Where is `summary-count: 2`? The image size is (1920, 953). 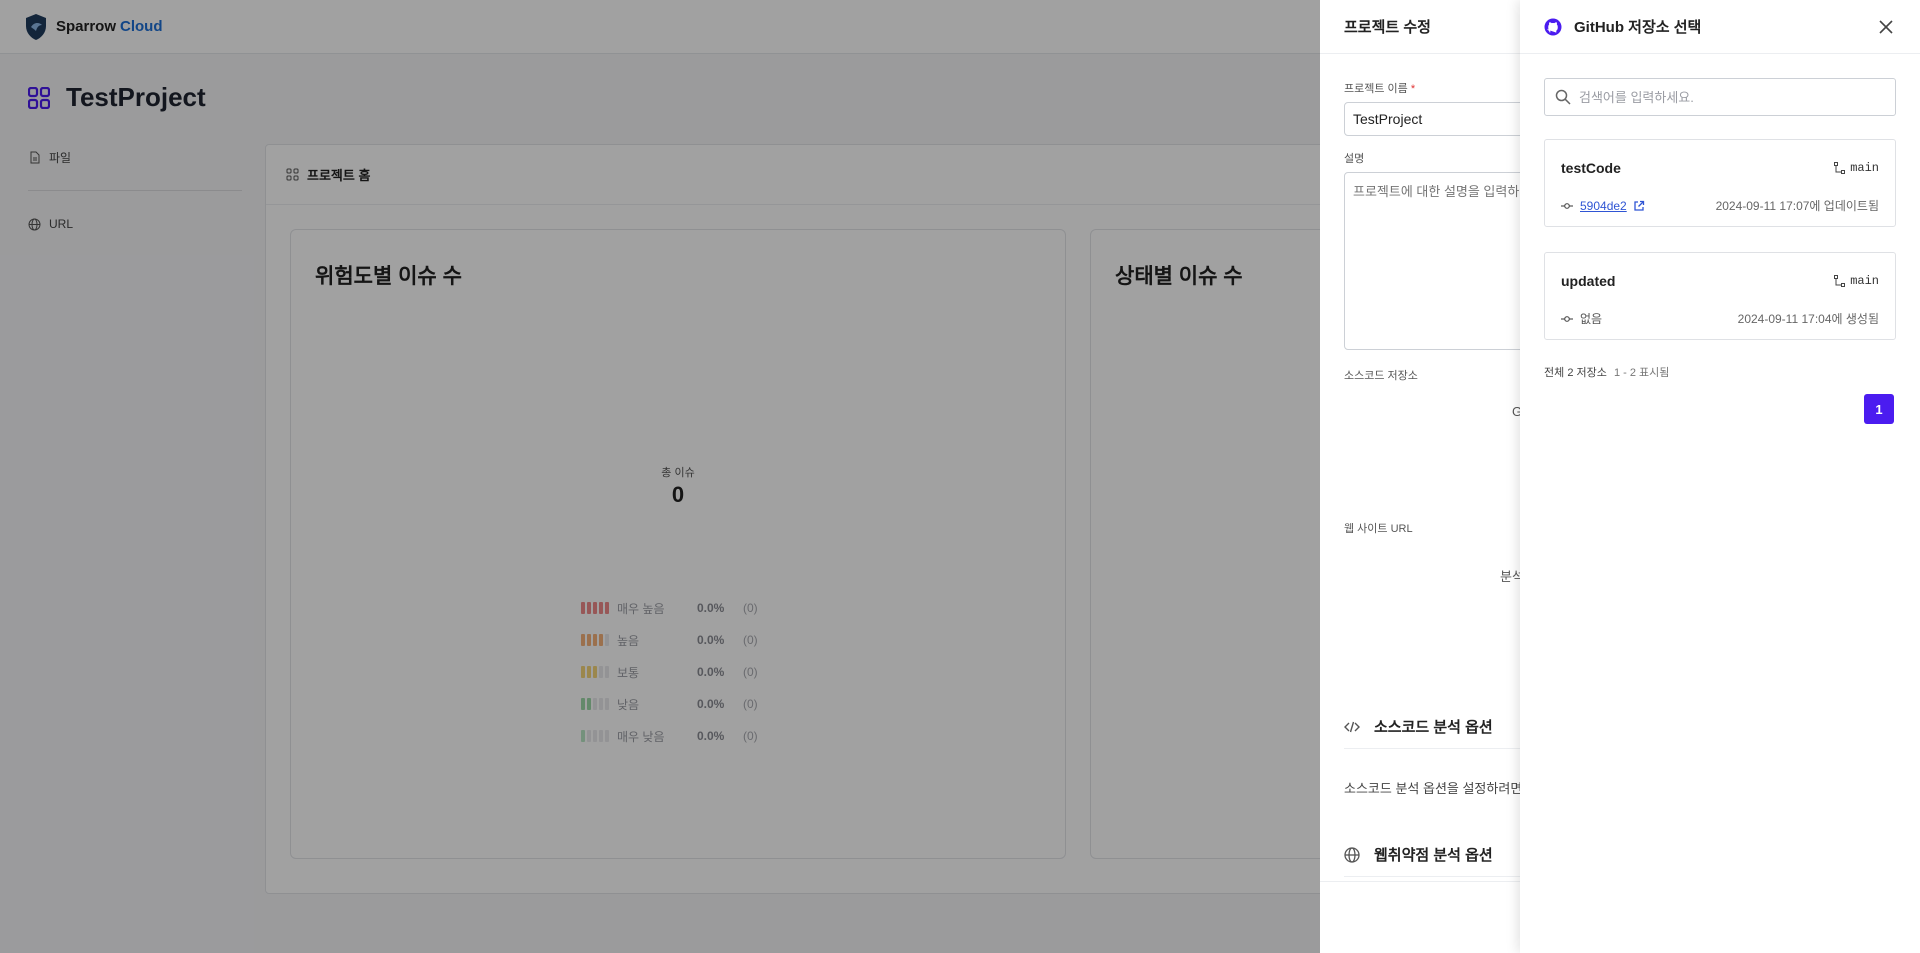 summary-count: 2 is located at coordinates (1570, 373).